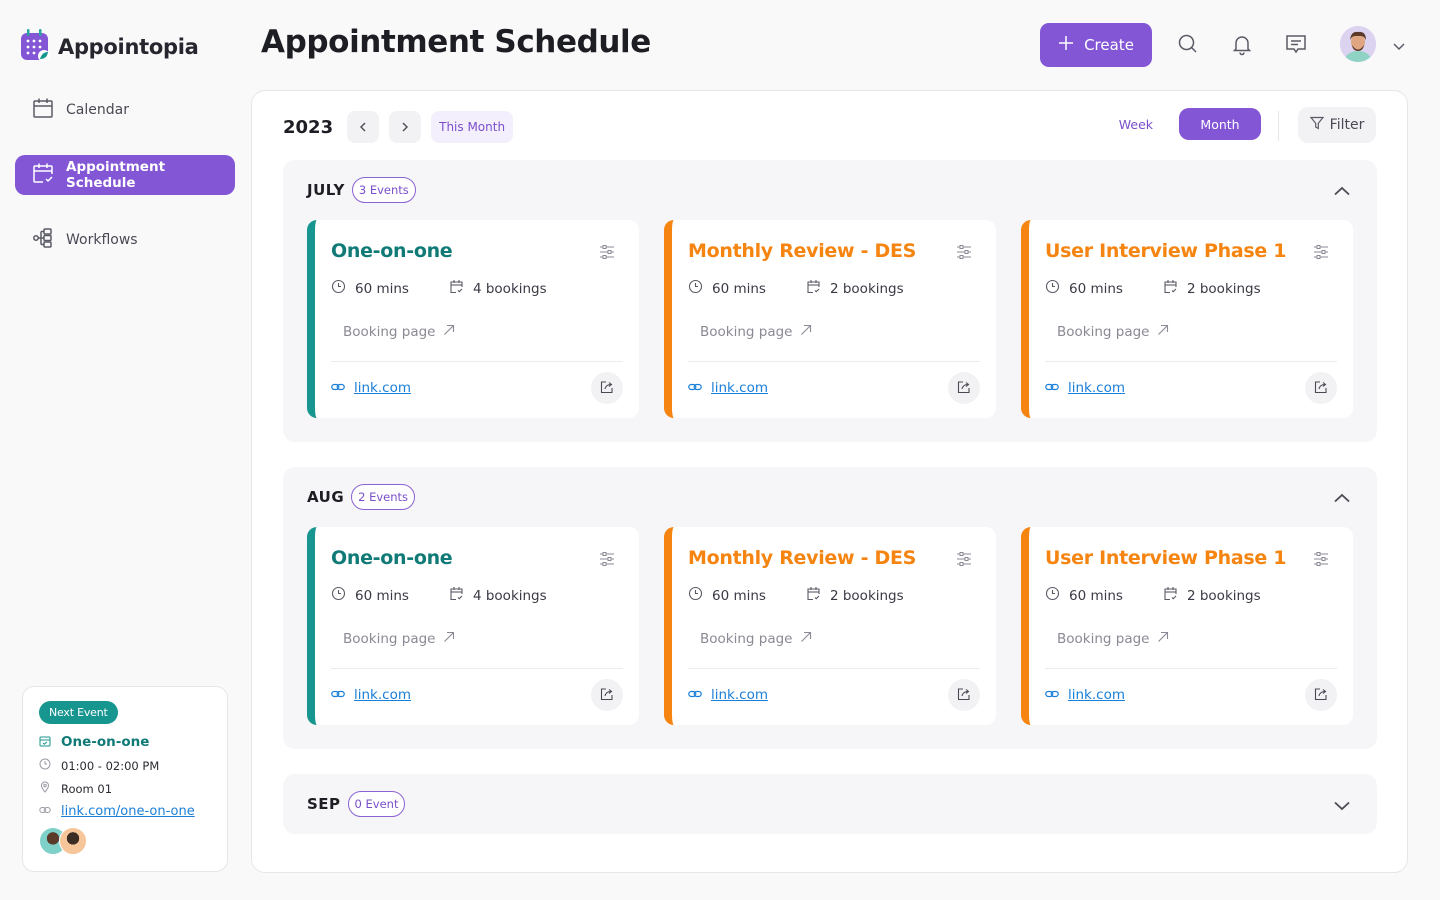 This screenshot has width=1440, height=900. Describe the element at coordinates (73, 841) in the screenshot. I see `attendee-avatar` at that location.